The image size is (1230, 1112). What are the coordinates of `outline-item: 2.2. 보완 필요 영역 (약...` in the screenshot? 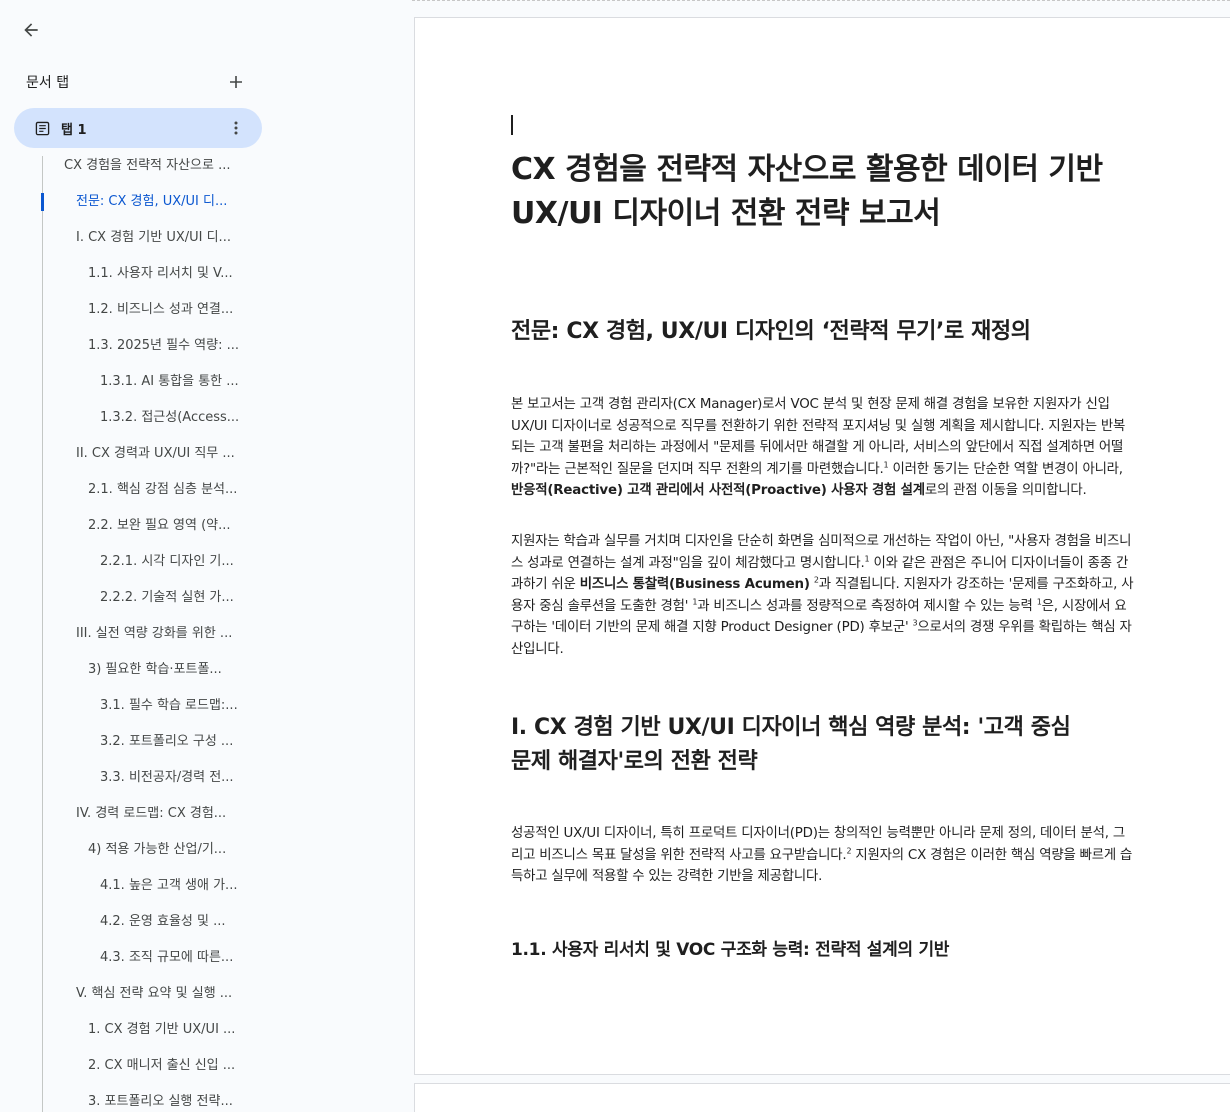 It's located at (130, 526).